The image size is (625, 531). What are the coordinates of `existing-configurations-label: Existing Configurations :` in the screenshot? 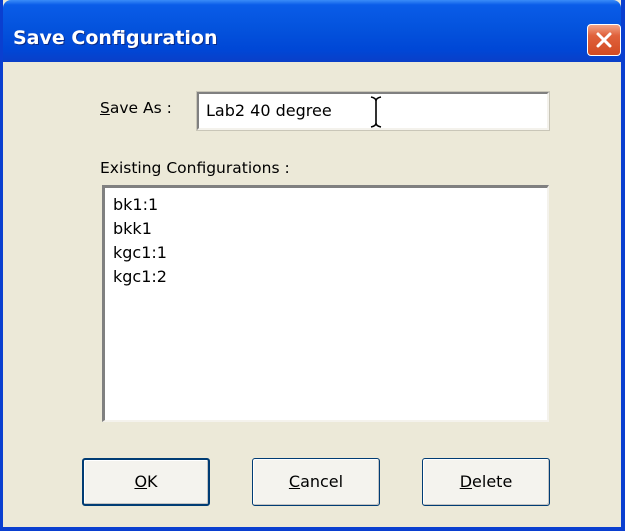 It's located at (195, 168).